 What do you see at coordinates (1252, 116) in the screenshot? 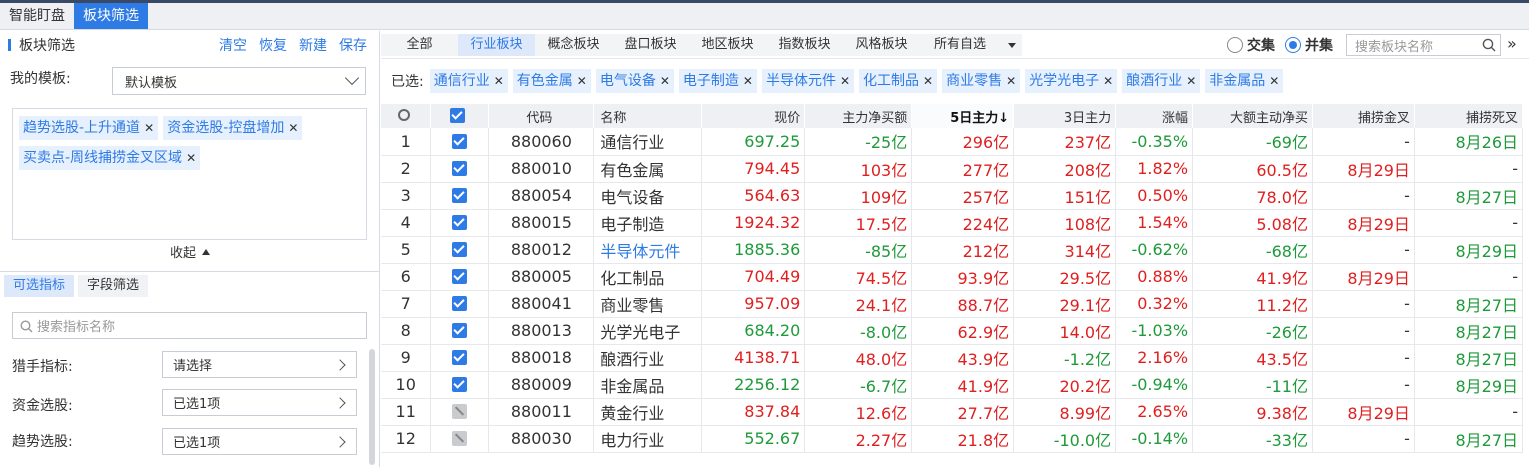
I see `col-large-active-net-buy: 大额主动净买` at bounding box center [1252, 116].